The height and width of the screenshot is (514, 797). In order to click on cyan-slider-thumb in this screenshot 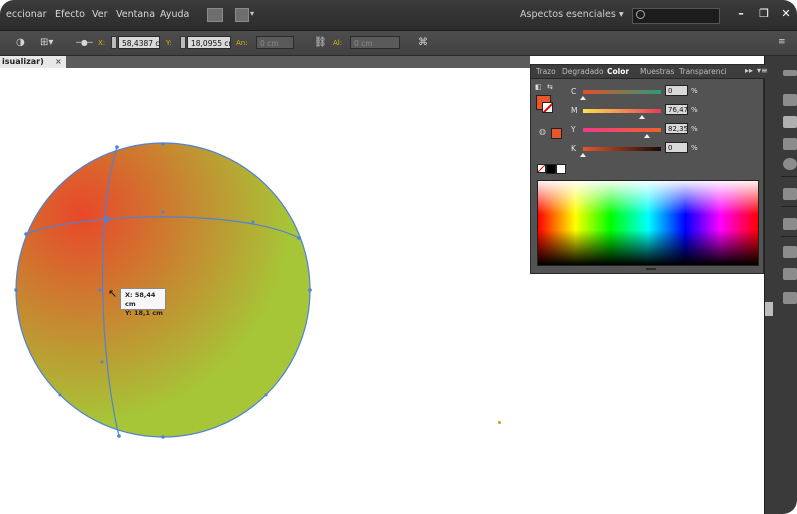, I will do `click(583, 98)`.